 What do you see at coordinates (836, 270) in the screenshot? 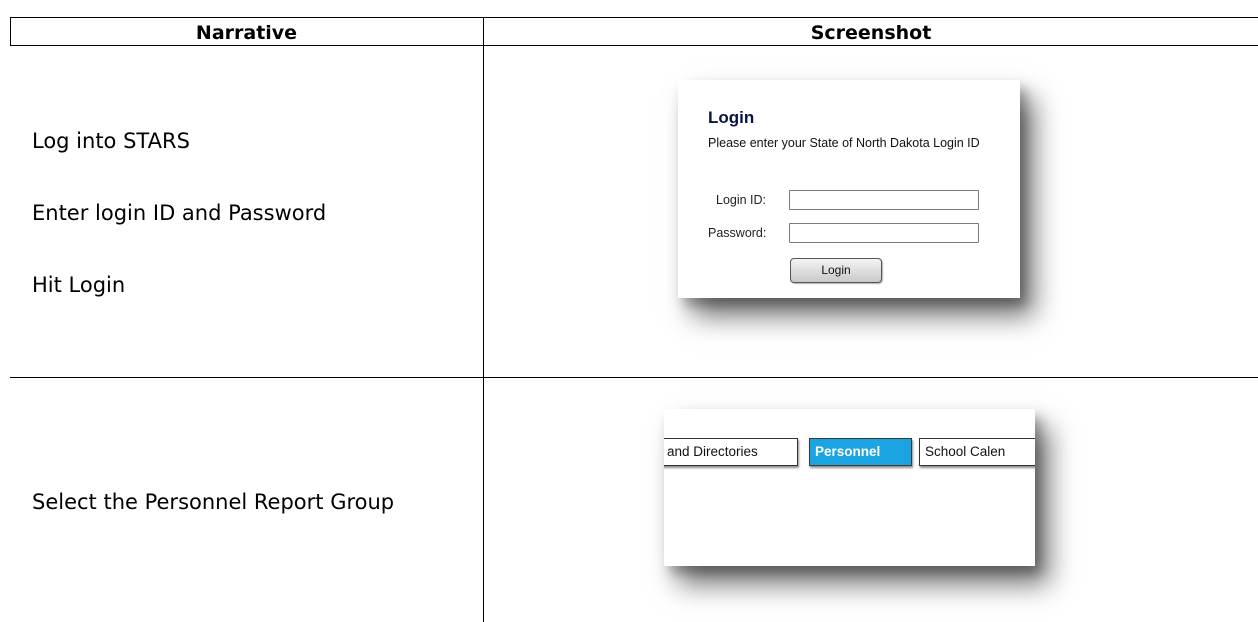
I see `login-button: Login` at bounding box center [836, 270].